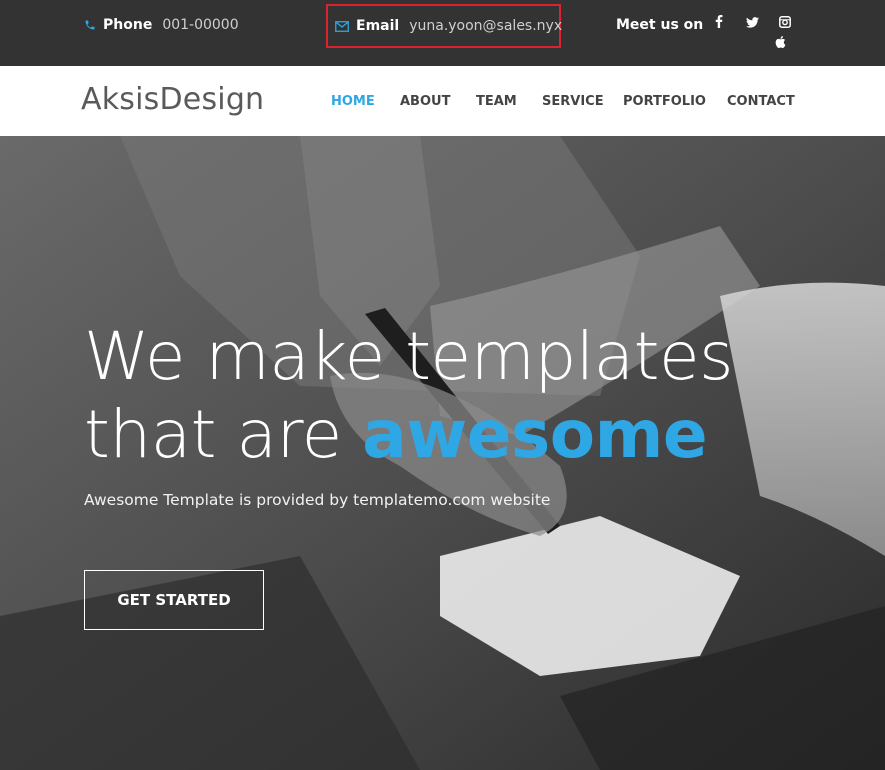 This screenshot has width=885, height=770. What do you see at coordinates (425, 101) in the screenshot?
I see `nav-about: ABOUT` at bounding box center [425, 101].